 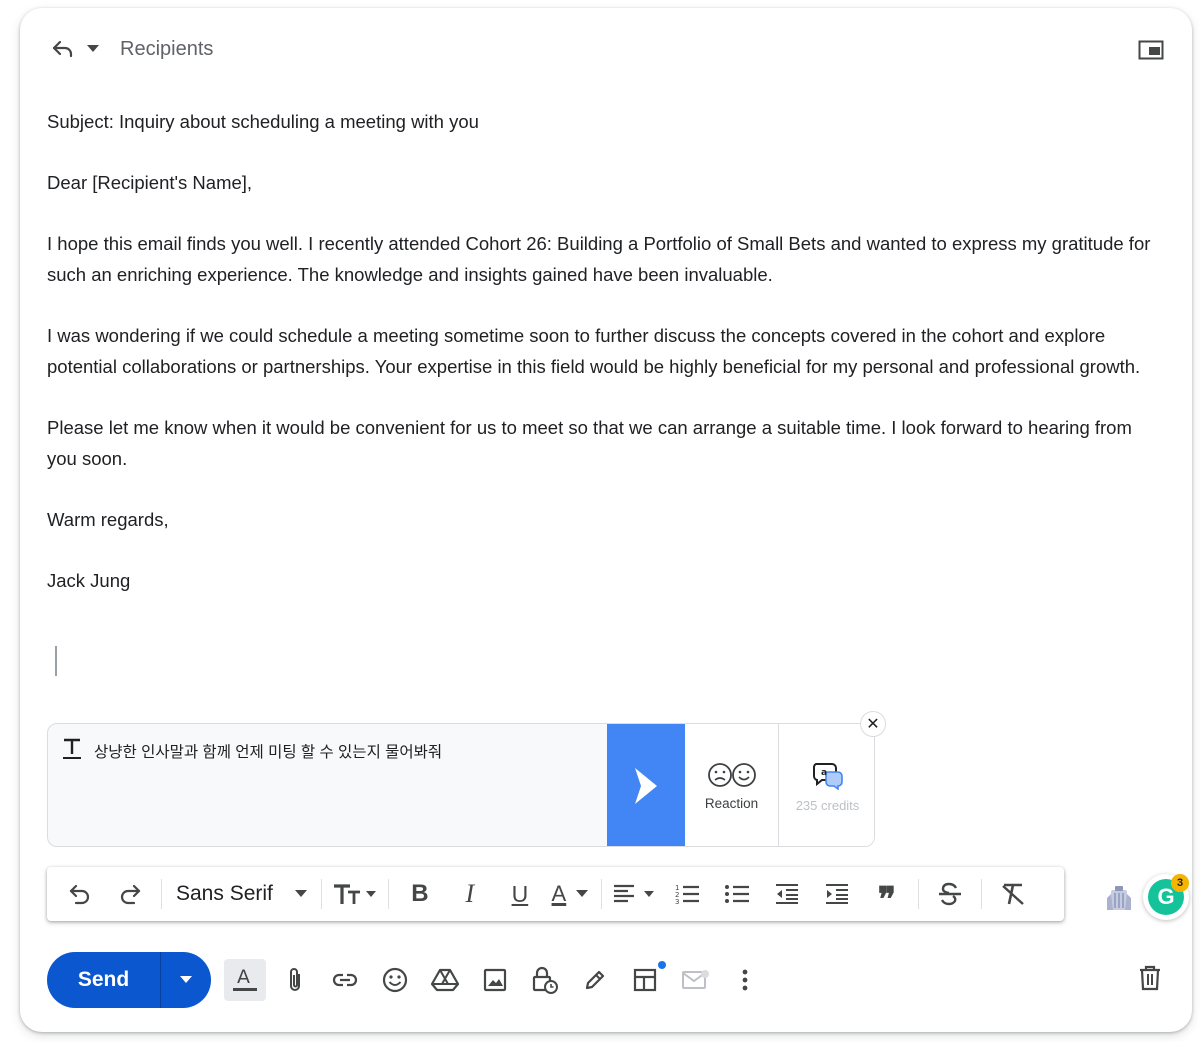 What do you see at coordinates (1180, 883) in the screenshot?
I see `grammarly-badge: 3` at bounding box center [1180, 883].